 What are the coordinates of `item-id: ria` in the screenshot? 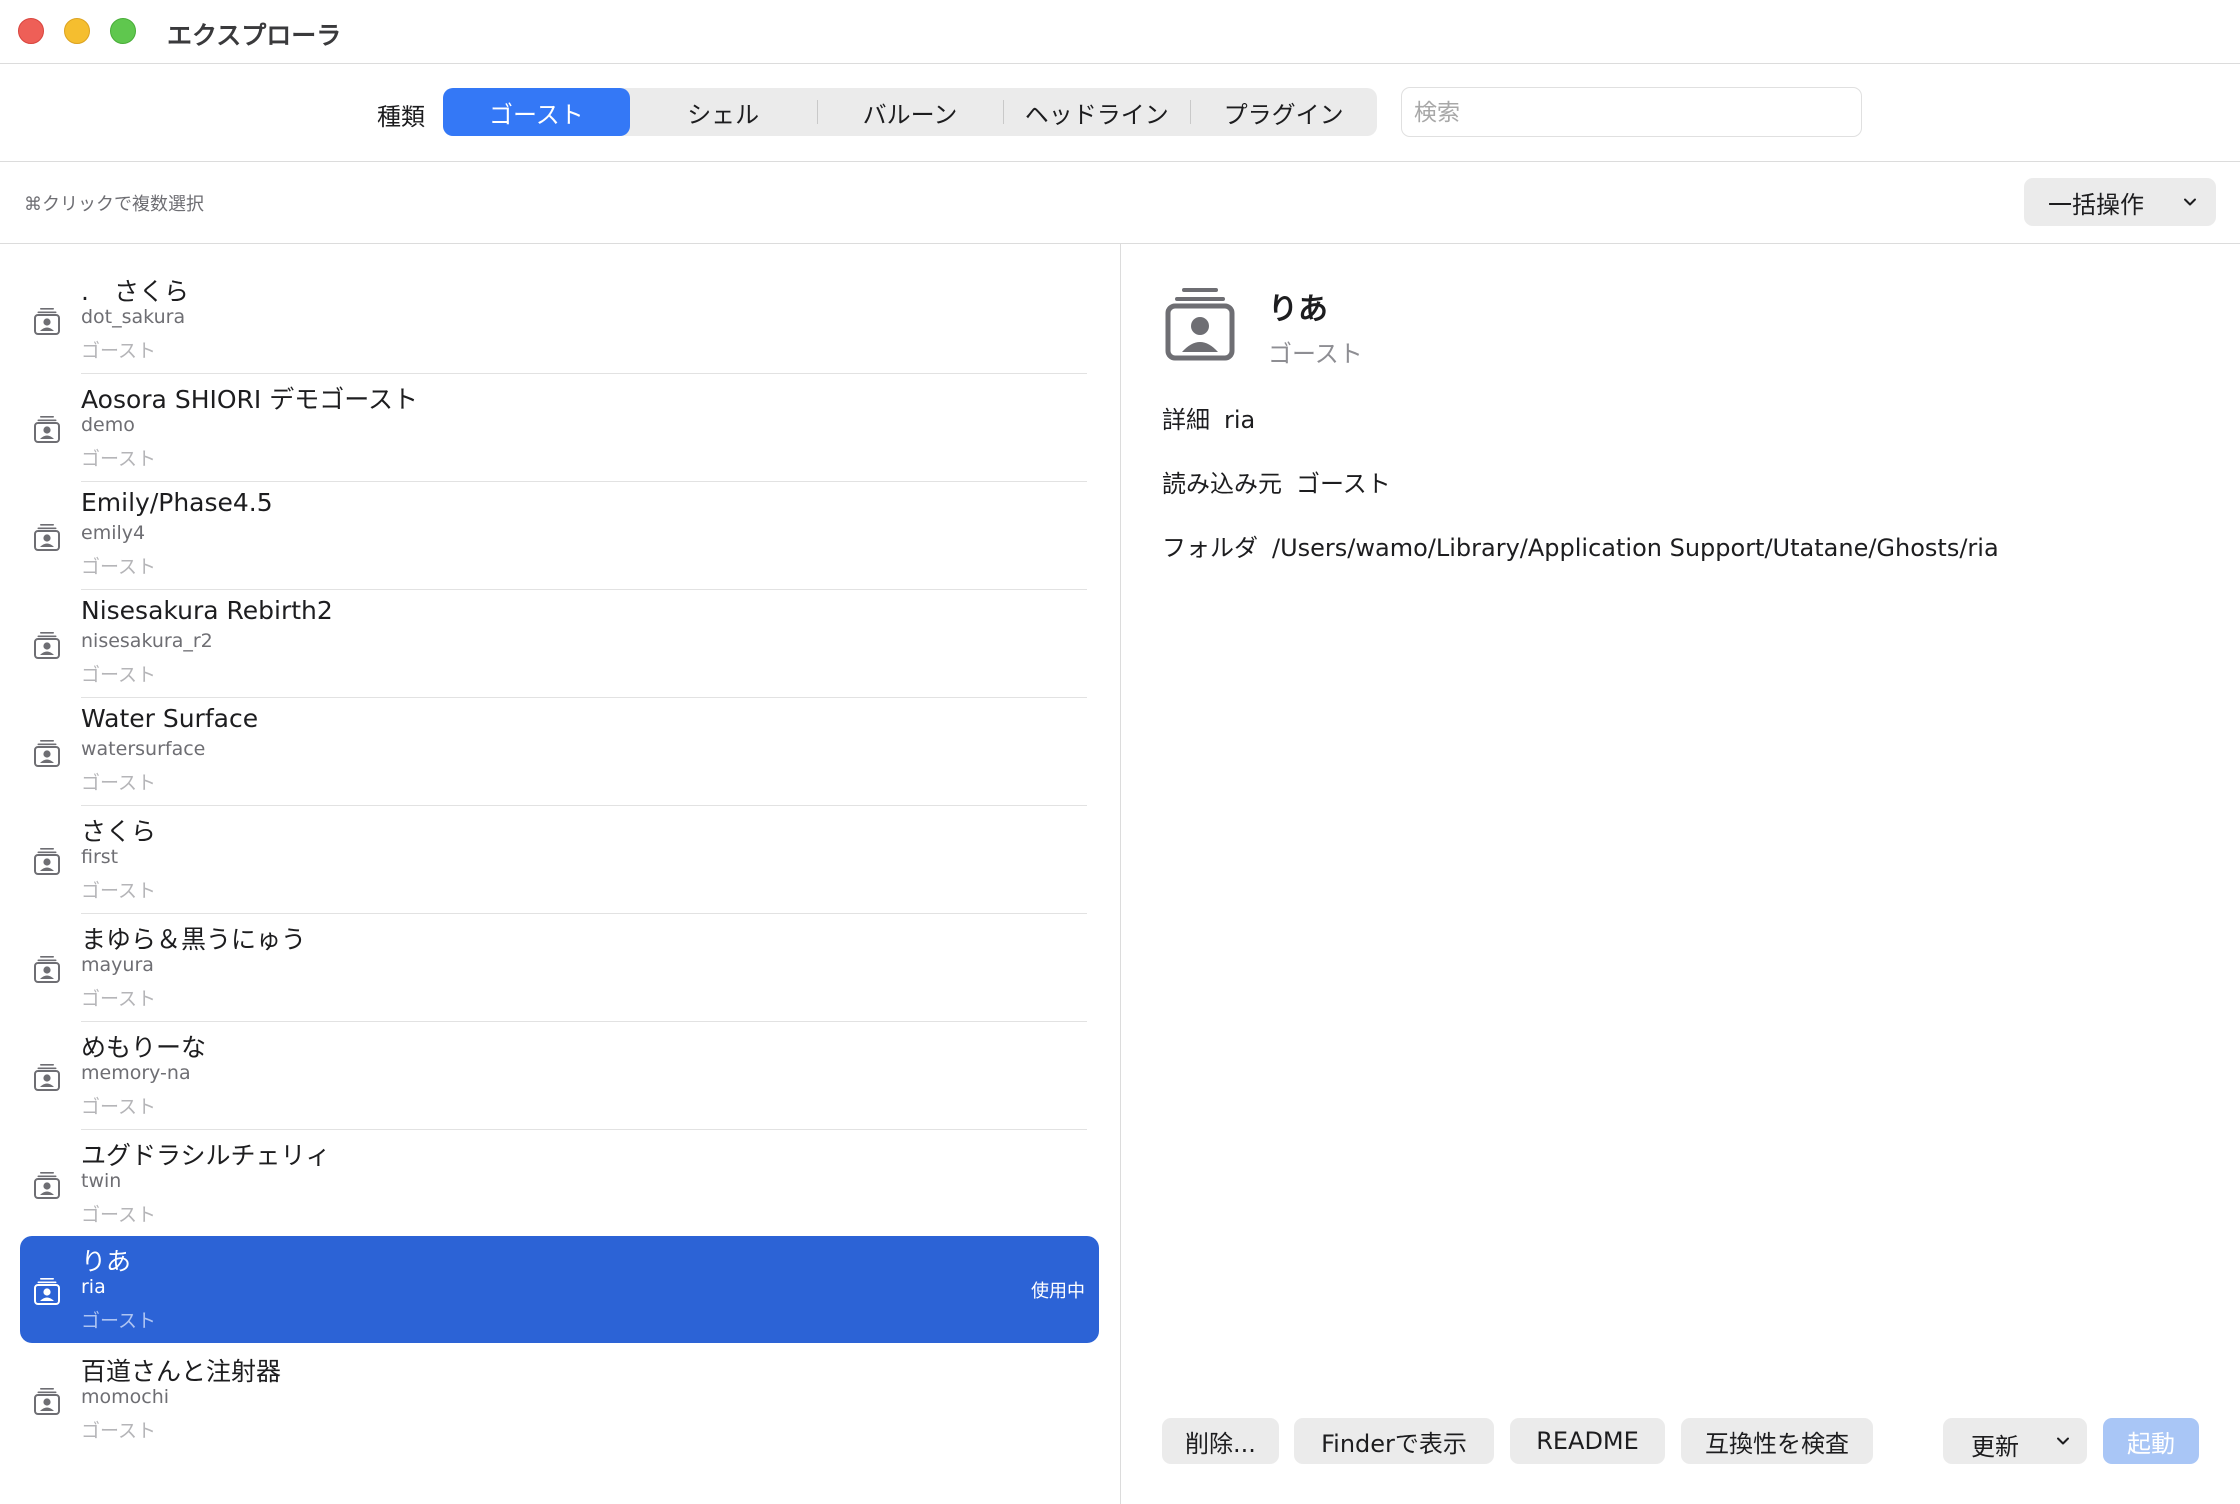 It's located at (93, 1287).